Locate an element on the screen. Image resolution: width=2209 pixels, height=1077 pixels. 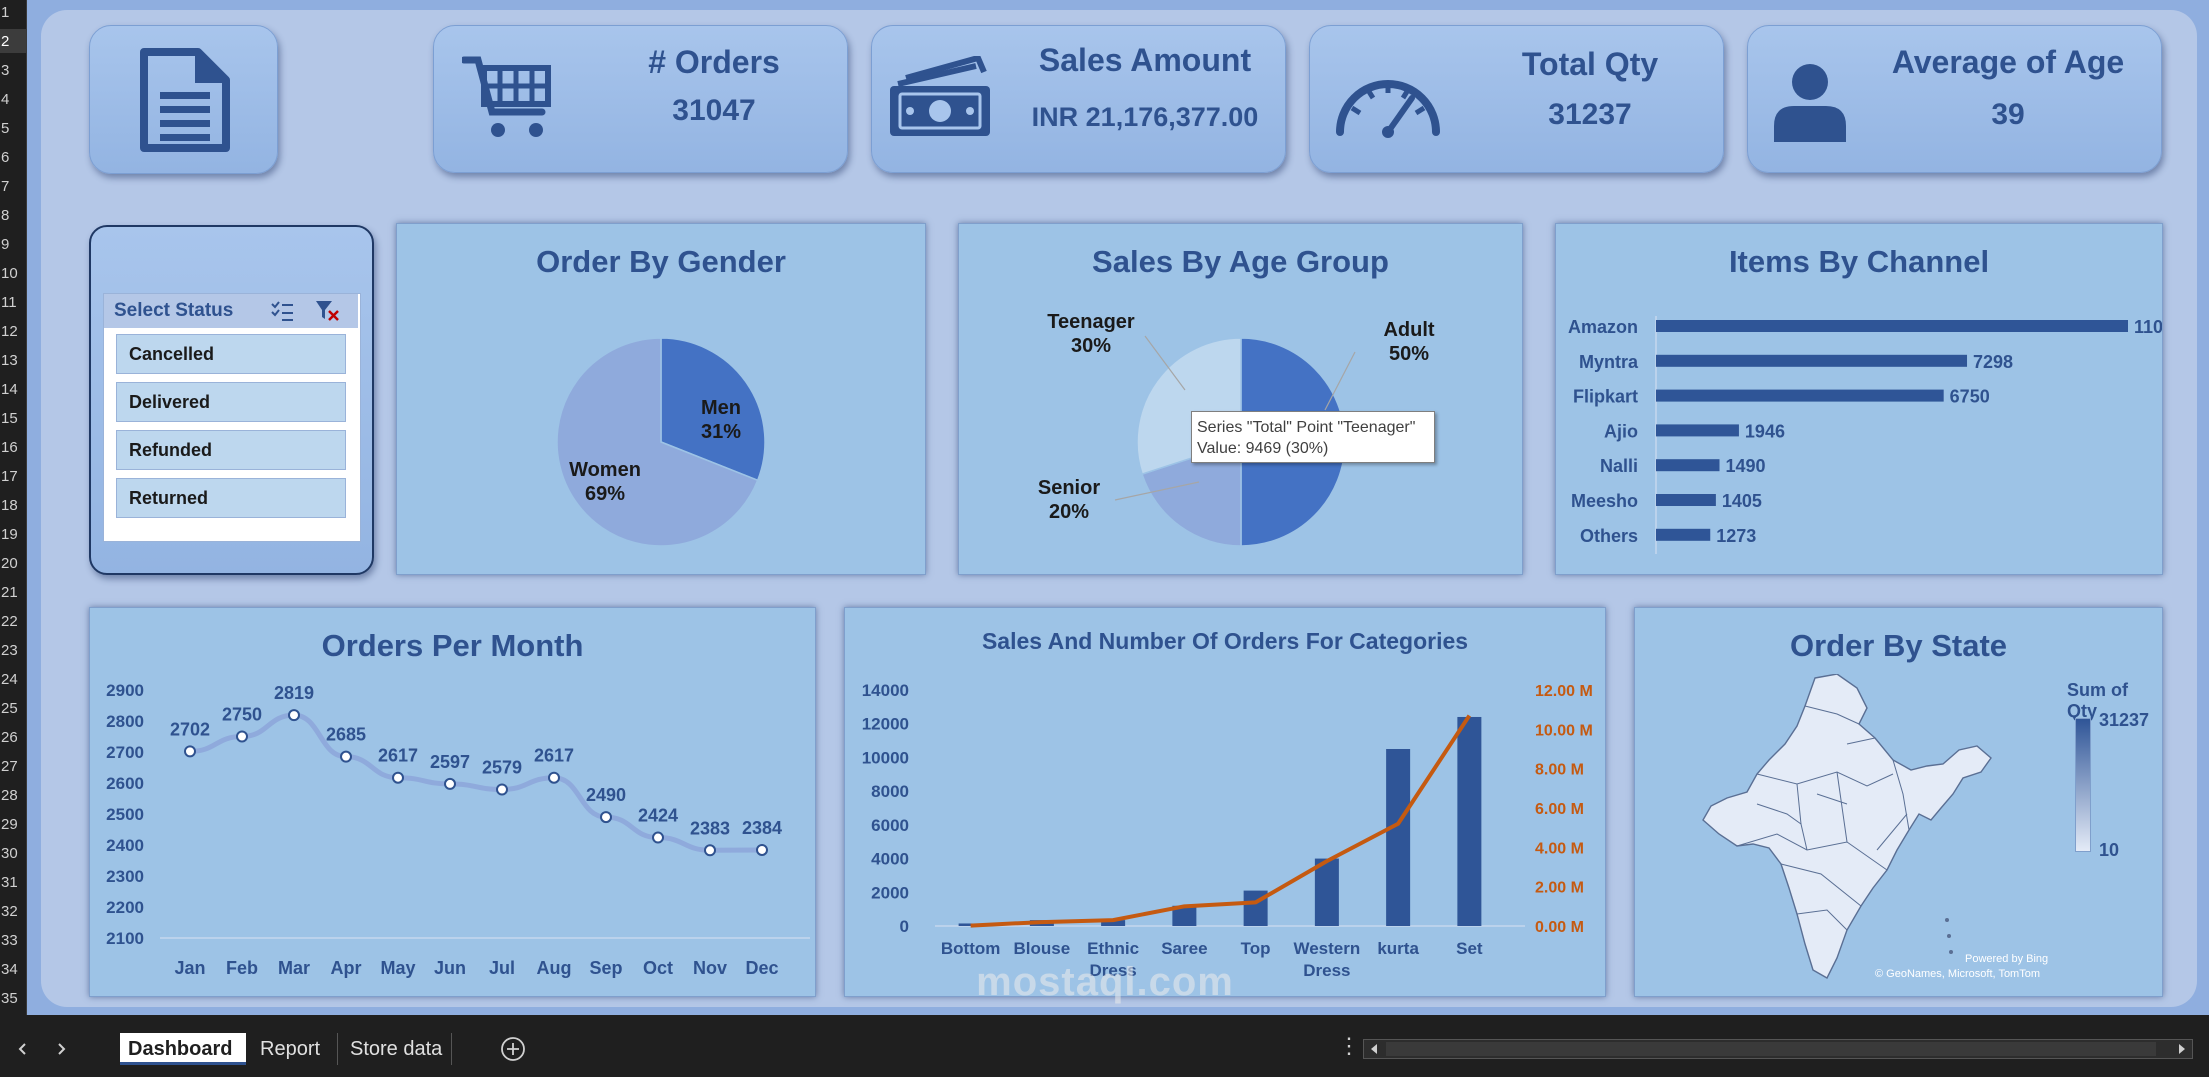
scrollbar-thumb is located at coordinates (1771, 1049).